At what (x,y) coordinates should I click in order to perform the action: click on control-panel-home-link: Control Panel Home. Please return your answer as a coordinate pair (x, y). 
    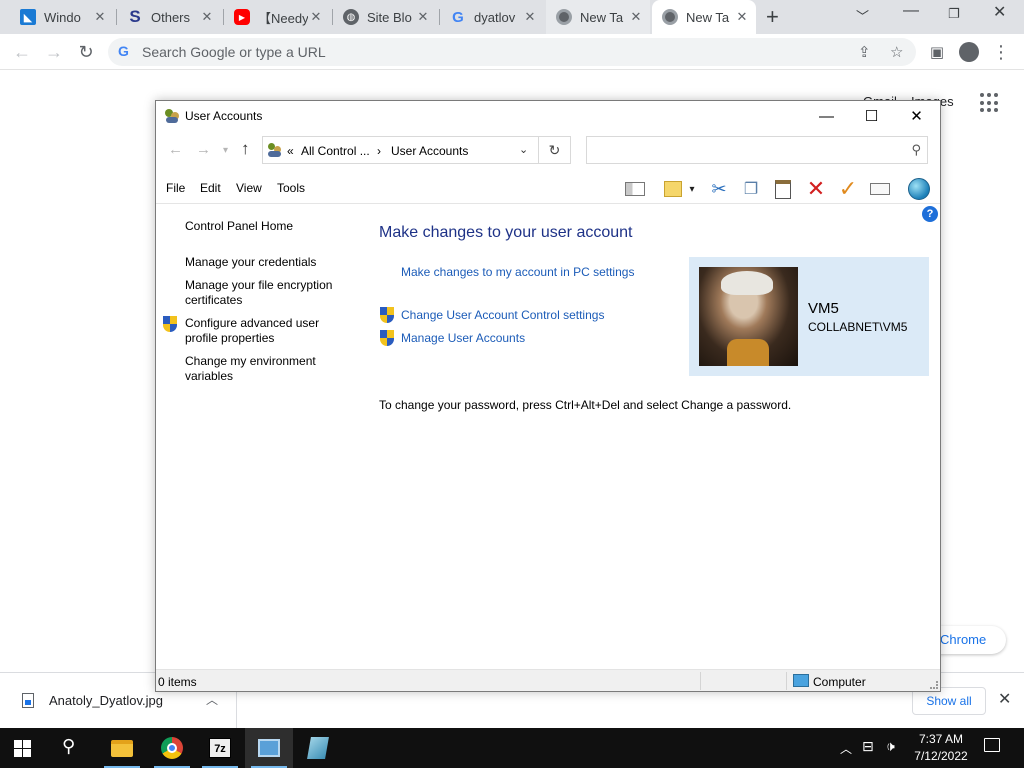
    Looking at the image, I should click on (267, 226).